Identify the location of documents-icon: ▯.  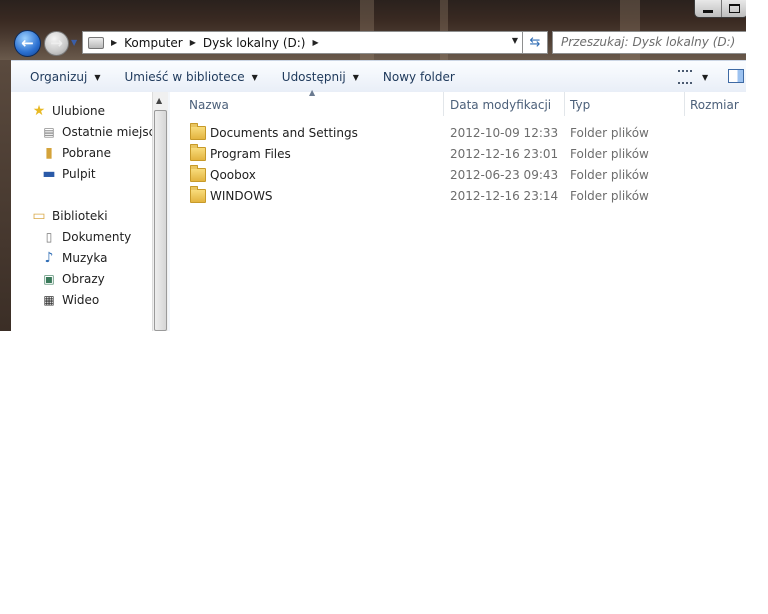
(49, 237).